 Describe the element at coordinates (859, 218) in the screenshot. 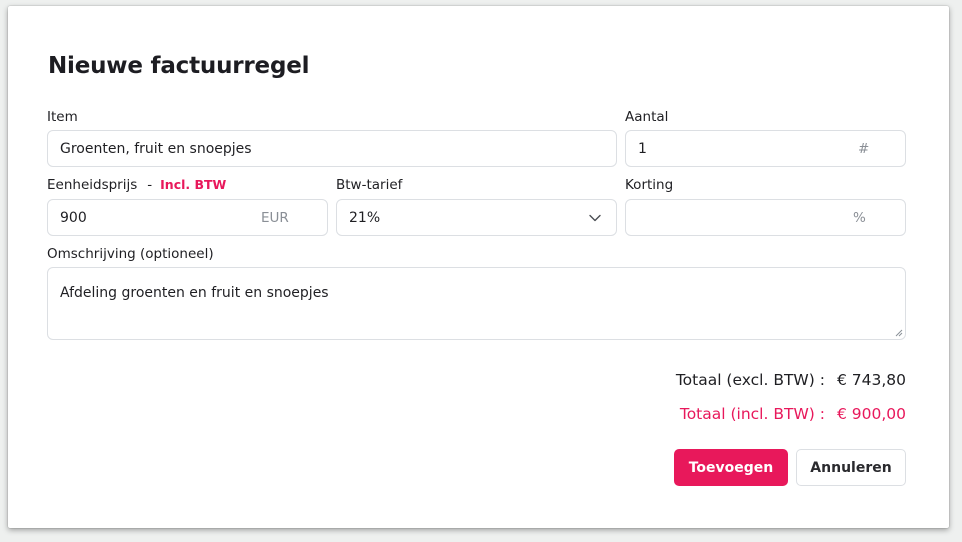

I see `discount-suffix: %` at that location.